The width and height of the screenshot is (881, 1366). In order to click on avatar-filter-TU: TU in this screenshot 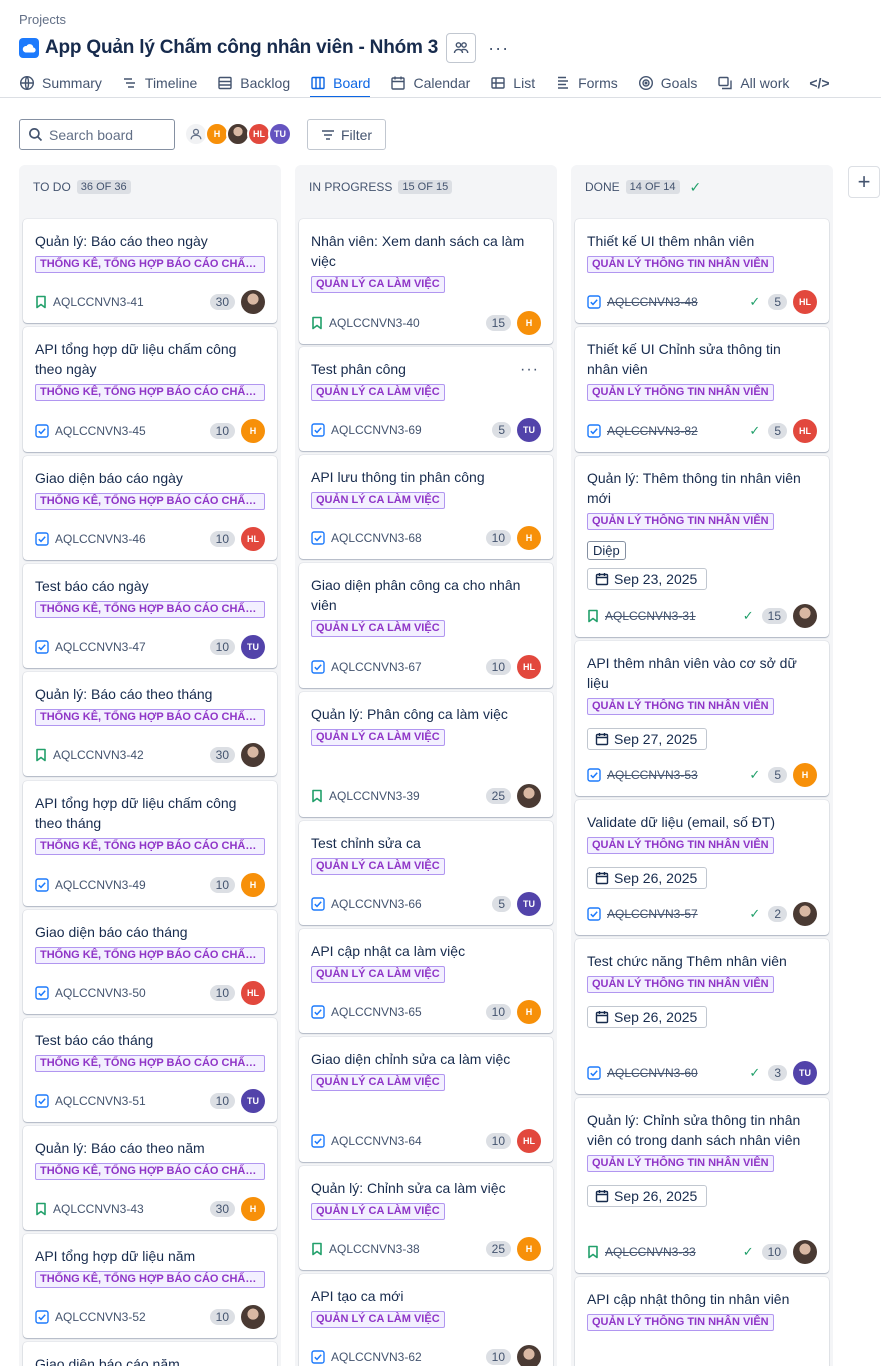, I will do `click(280, 134)`.